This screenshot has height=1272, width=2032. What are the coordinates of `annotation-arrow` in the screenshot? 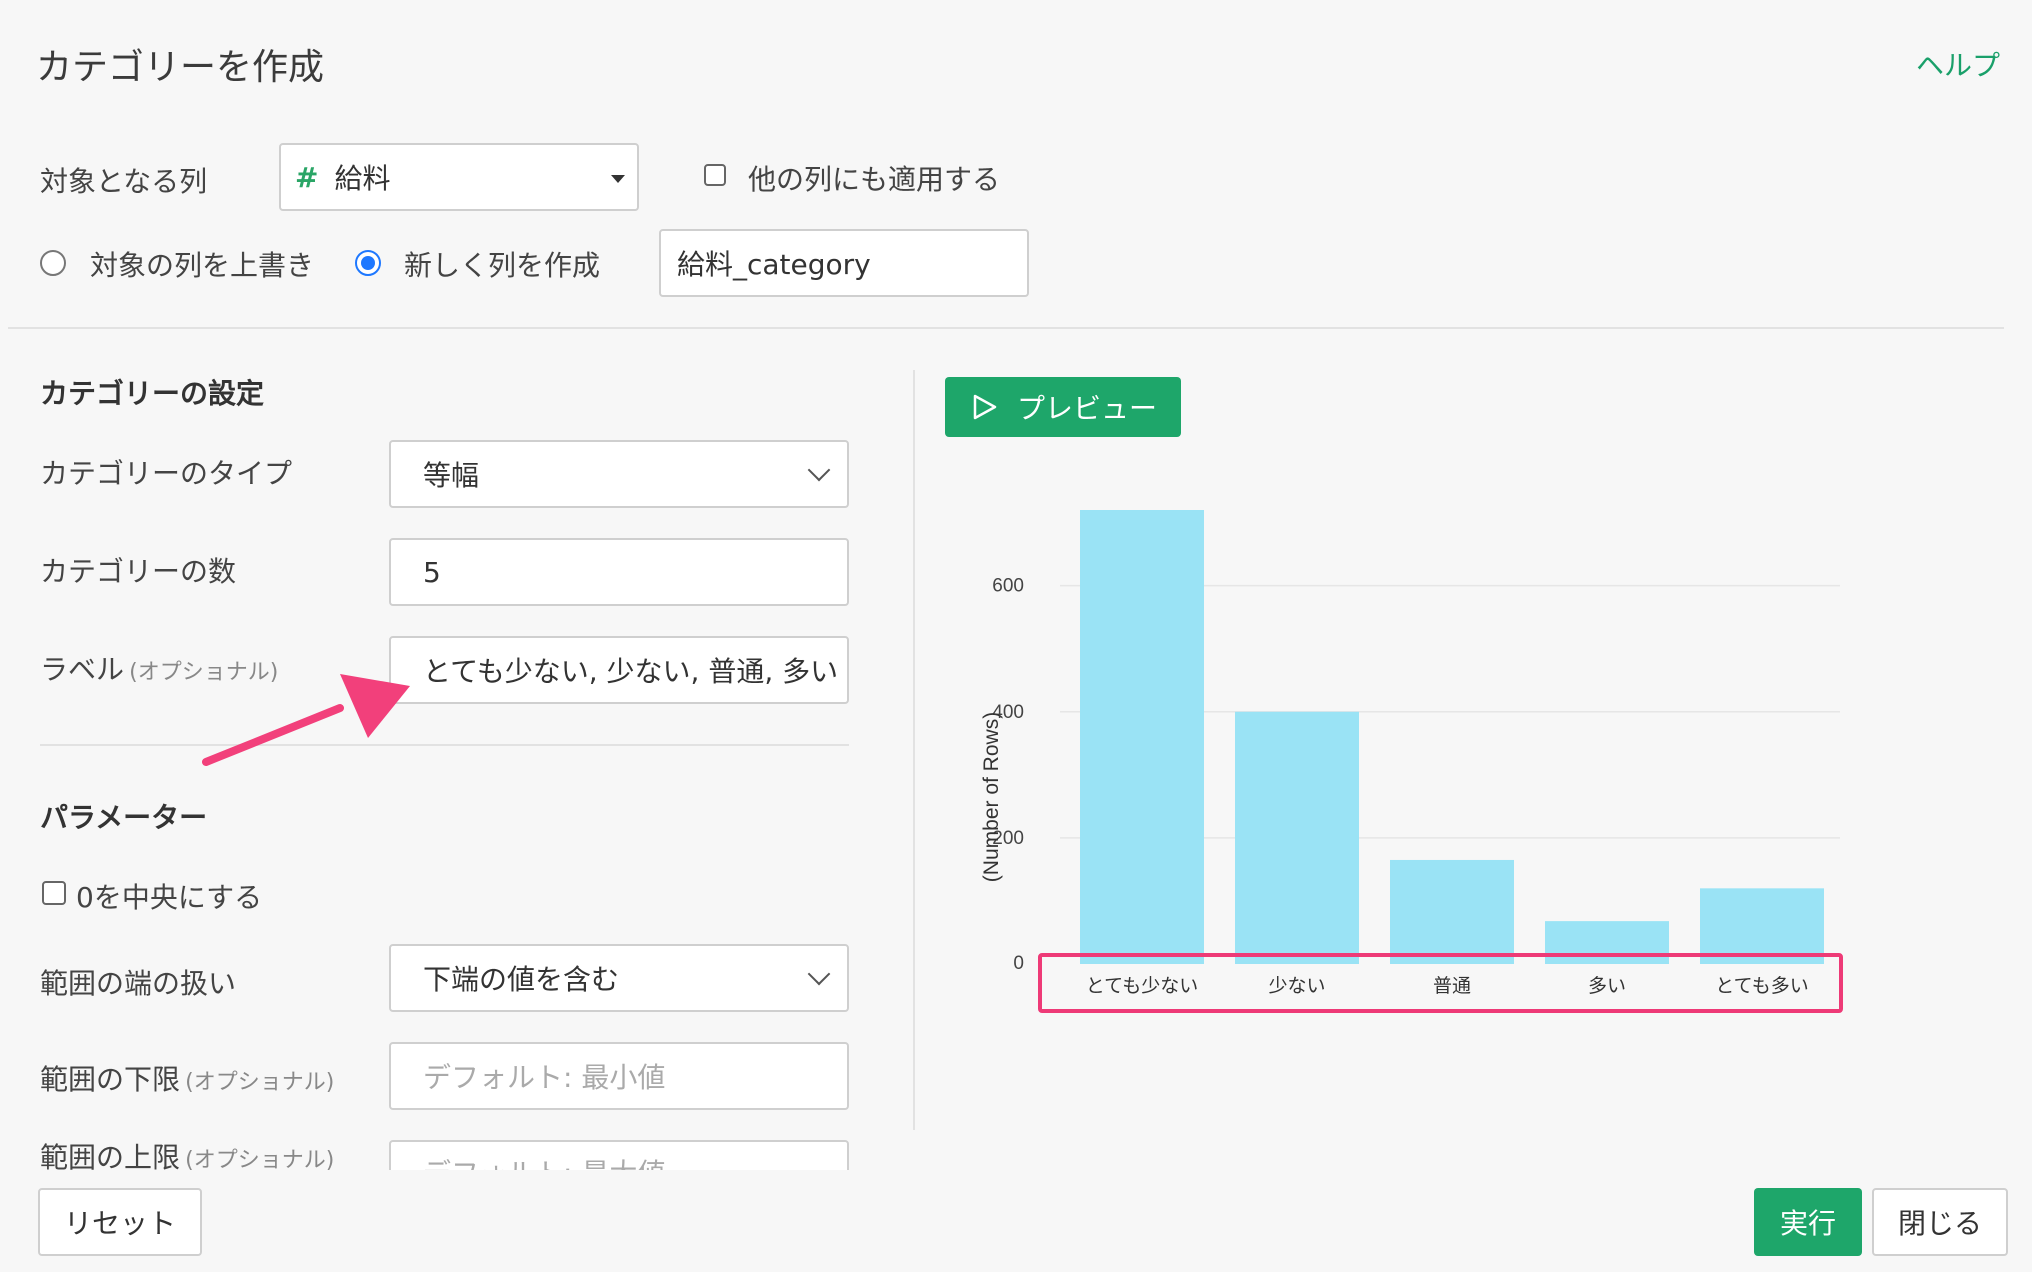 It's located at (306, 720).